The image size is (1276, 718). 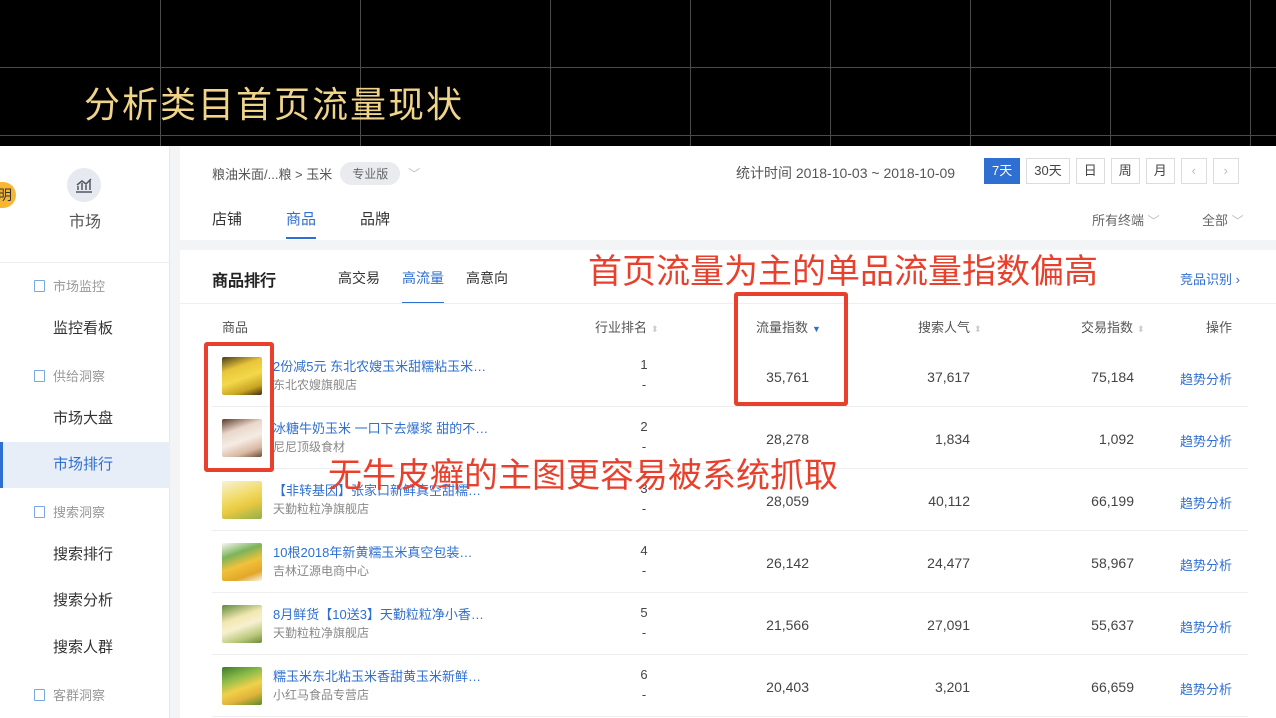 What do you see at coordinates (1112, 563) in the screenshot?
I see `trade-index: 58,967` at bounding box center [1112, 563].